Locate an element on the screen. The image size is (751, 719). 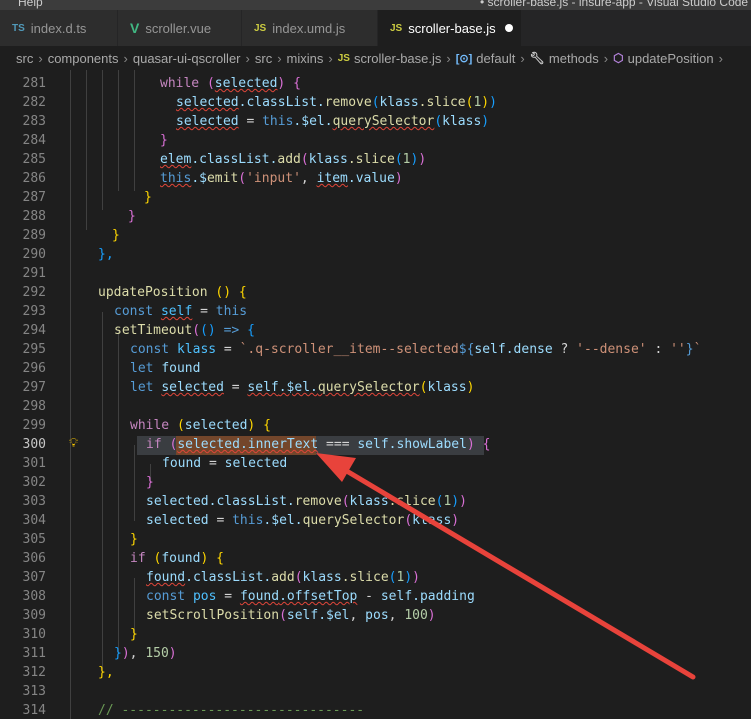
line-number: 290 is located at coordinates (34, 254).